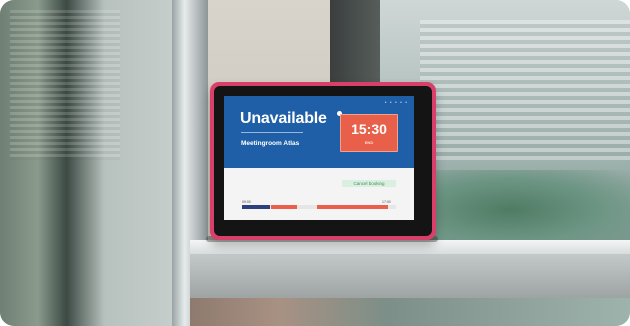 This screenshot has height=326, width=630. What do you see at coordinates (530, 210) in the screenshot?
I see `outdoor-greenery` at bounding box center [530, 210].